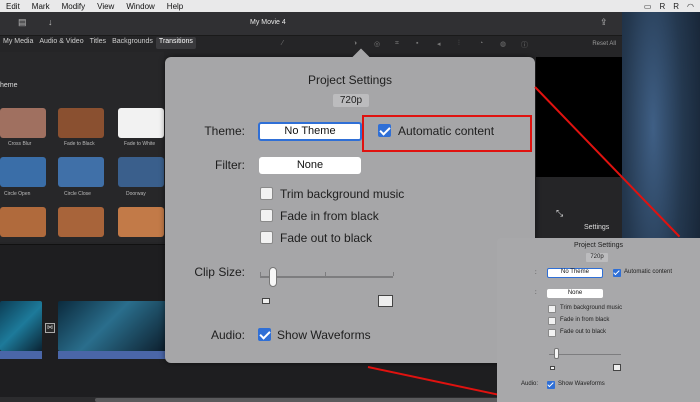 This screenshot has height=402, width=700. I want to click on volume-icon: ◂, so click(442, 44).